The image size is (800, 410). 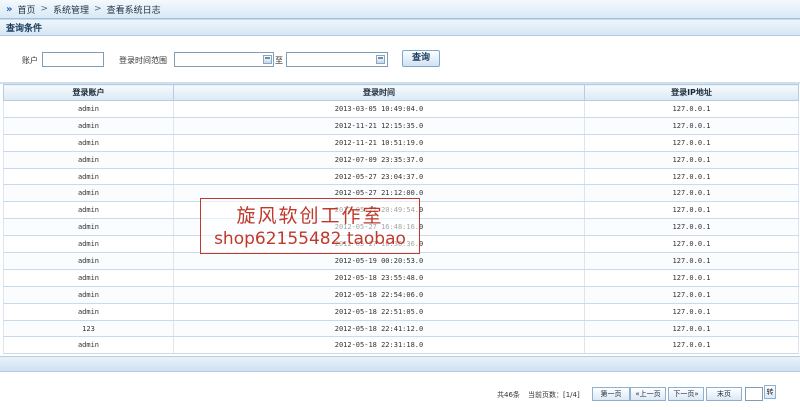 What do you see at coordinates (400, 364) in the screenshot?
I see `grid-footer-bar` at bounding box center [400, 364].